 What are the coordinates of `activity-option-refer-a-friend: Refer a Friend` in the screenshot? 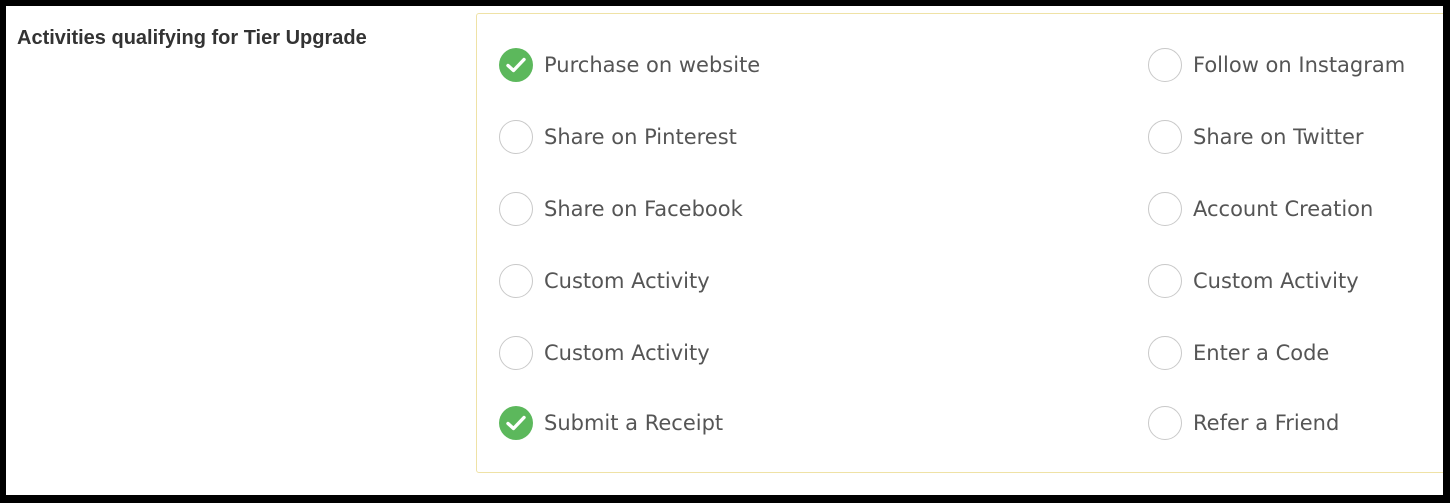 It's located at (1243, 423).